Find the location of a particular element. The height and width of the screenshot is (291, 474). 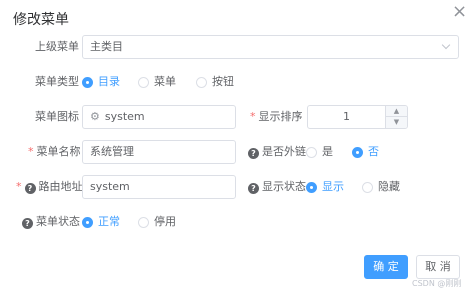

menu-name-input: 系统管理 is located at coordinates (159, 152).